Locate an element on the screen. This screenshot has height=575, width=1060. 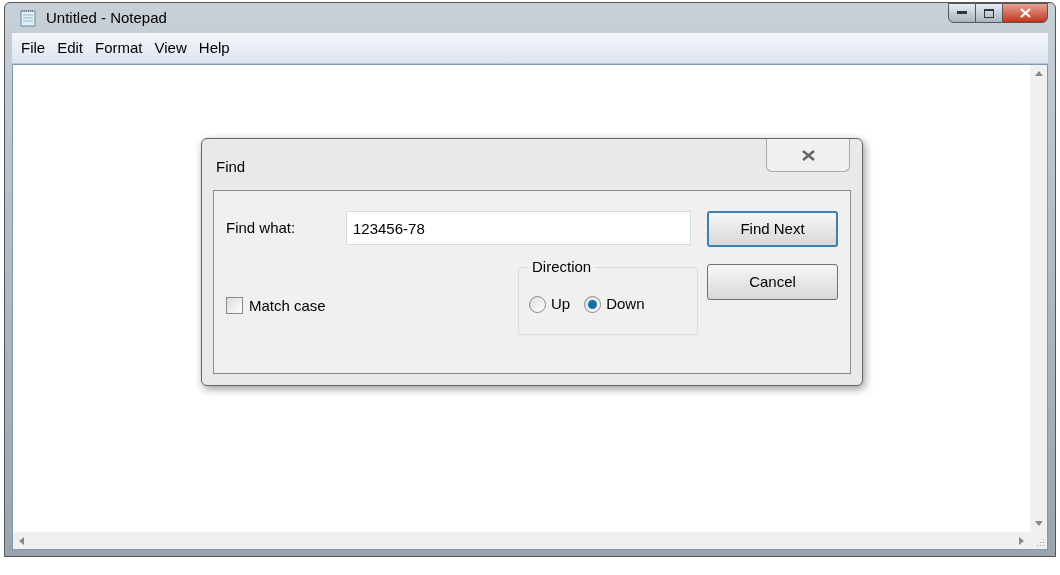
horizontal-scrollbar is located at coordinates (521, 540).